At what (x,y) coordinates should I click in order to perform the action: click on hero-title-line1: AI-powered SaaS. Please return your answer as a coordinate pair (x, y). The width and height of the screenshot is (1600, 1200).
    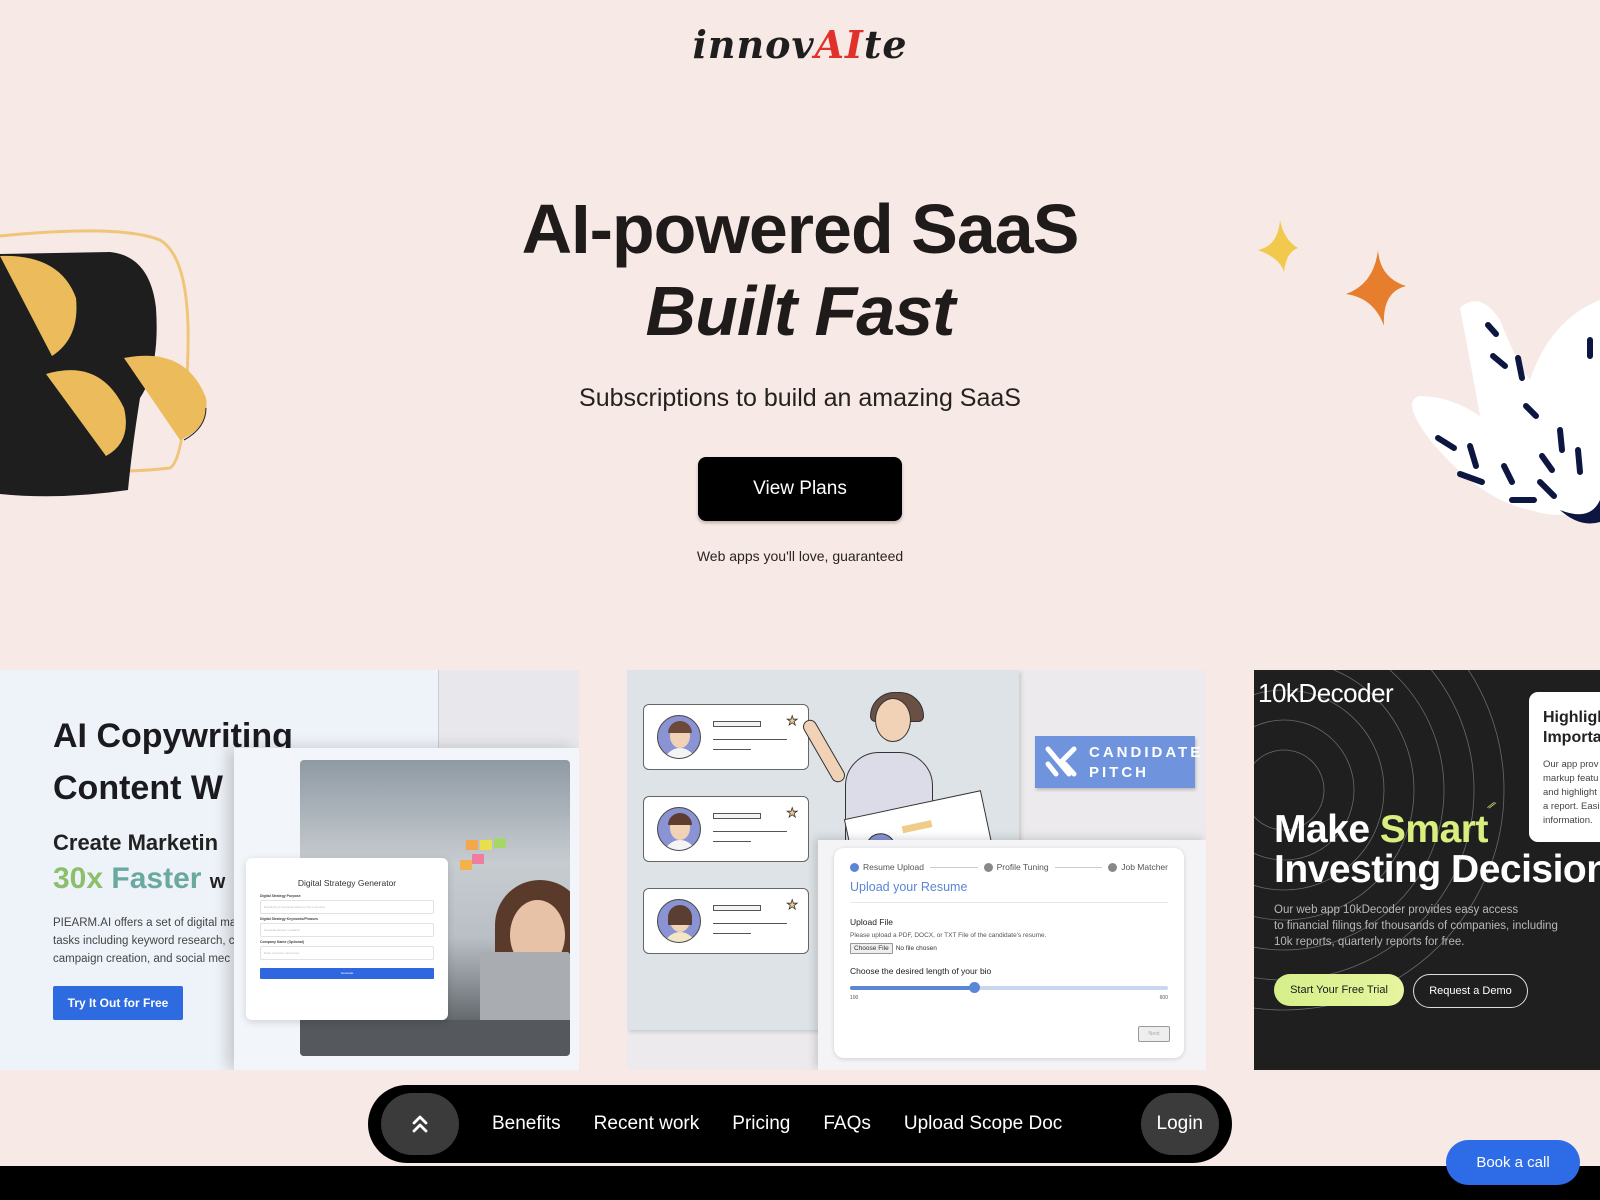
    Looking at the image, I should click on (800, 229).